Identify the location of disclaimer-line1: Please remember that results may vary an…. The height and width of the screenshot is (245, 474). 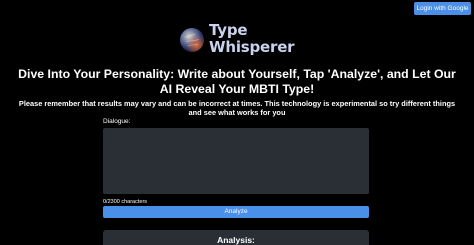
(237, 103).